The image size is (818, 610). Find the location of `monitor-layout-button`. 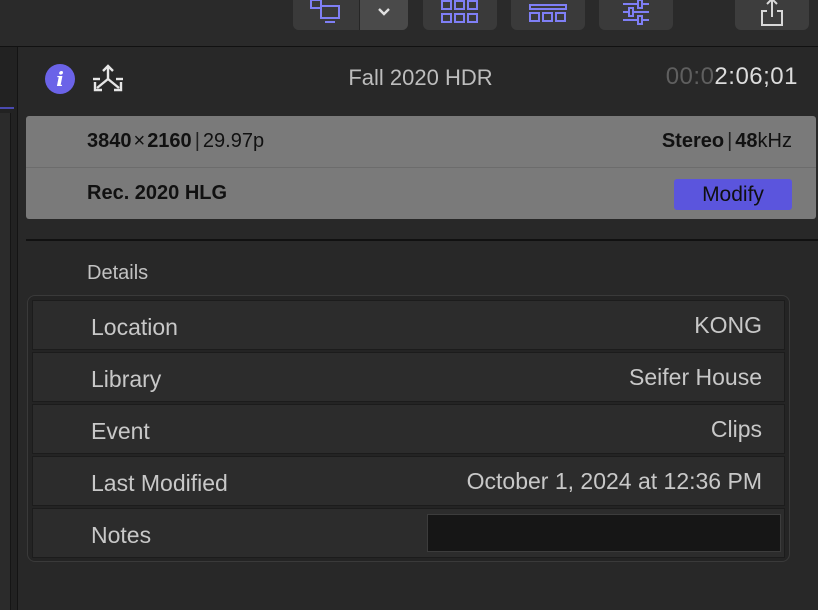

monitor-layout-button is located at coordinates (326, 15).